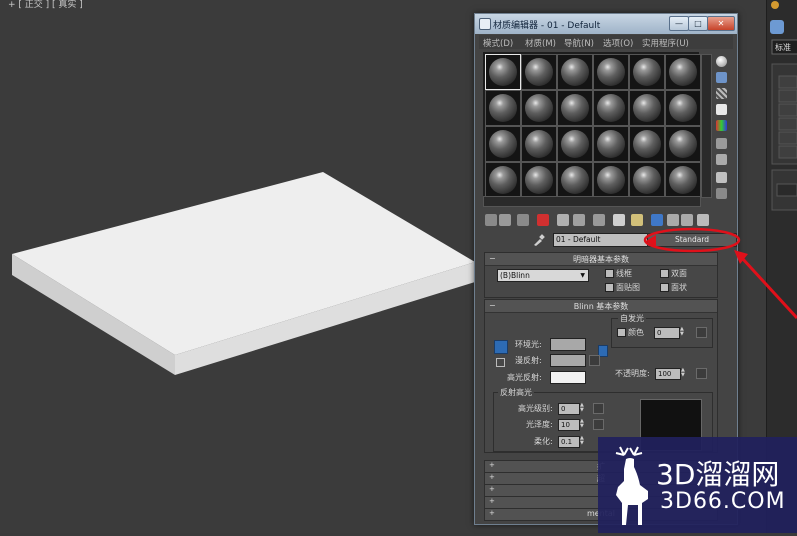  Describe the element at coordinates (598, 424) in the screenshot. I see `glossiness-map-button` at that location.